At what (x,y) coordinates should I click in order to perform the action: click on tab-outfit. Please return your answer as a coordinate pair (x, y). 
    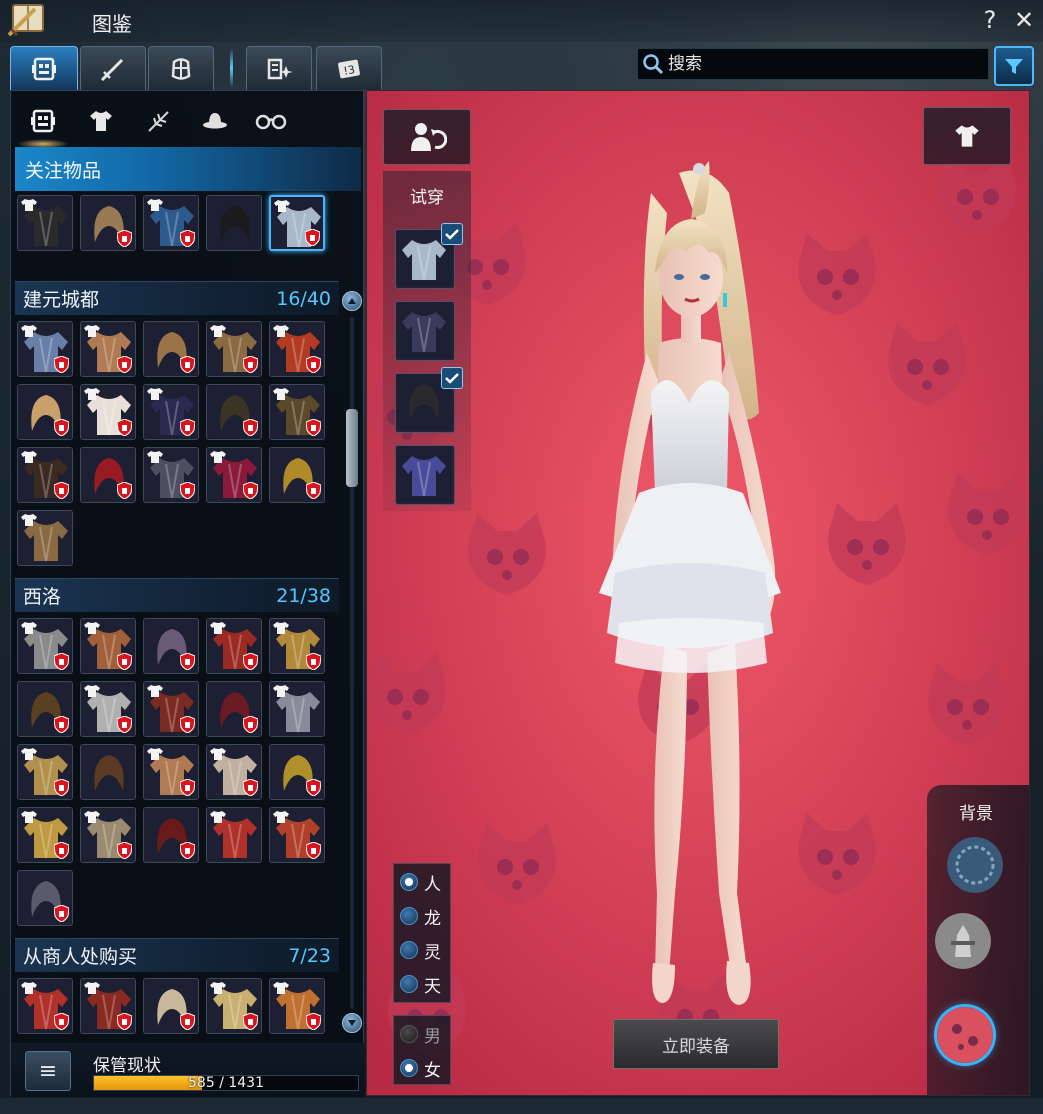
    Looking at the image, I should click on (279, 68).